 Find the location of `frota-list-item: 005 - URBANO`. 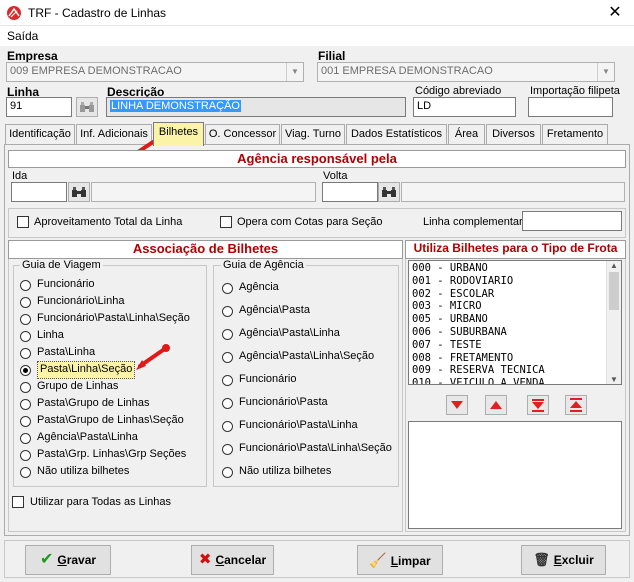

frota-list-item: 005 - URBANO is located at coordinates (515, 319).